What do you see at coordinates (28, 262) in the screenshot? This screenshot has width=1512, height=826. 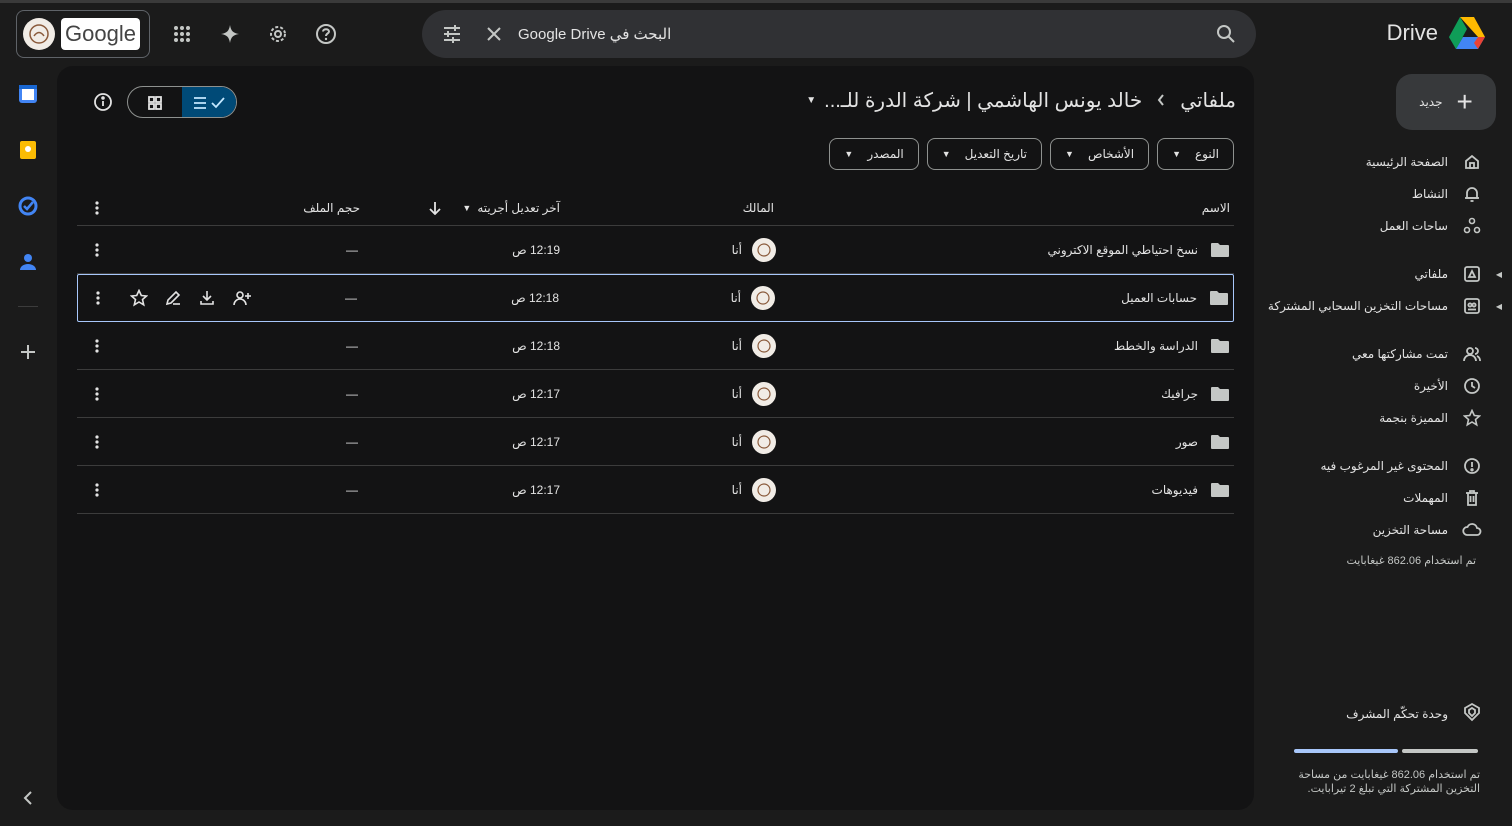 I see `contacts-icon` at bounding box center [28, 262].